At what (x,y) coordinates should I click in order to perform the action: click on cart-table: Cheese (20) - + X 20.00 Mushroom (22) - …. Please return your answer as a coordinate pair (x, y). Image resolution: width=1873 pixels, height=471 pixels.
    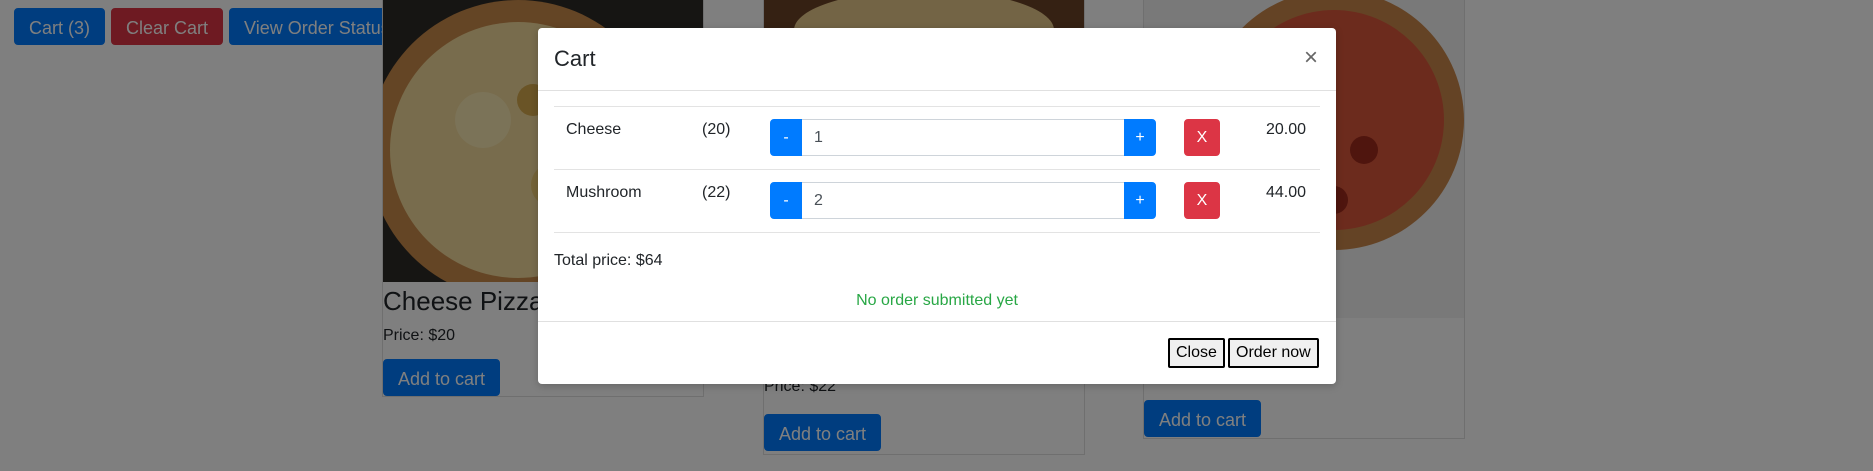
    Looking at the image, I should click on (937, 169).